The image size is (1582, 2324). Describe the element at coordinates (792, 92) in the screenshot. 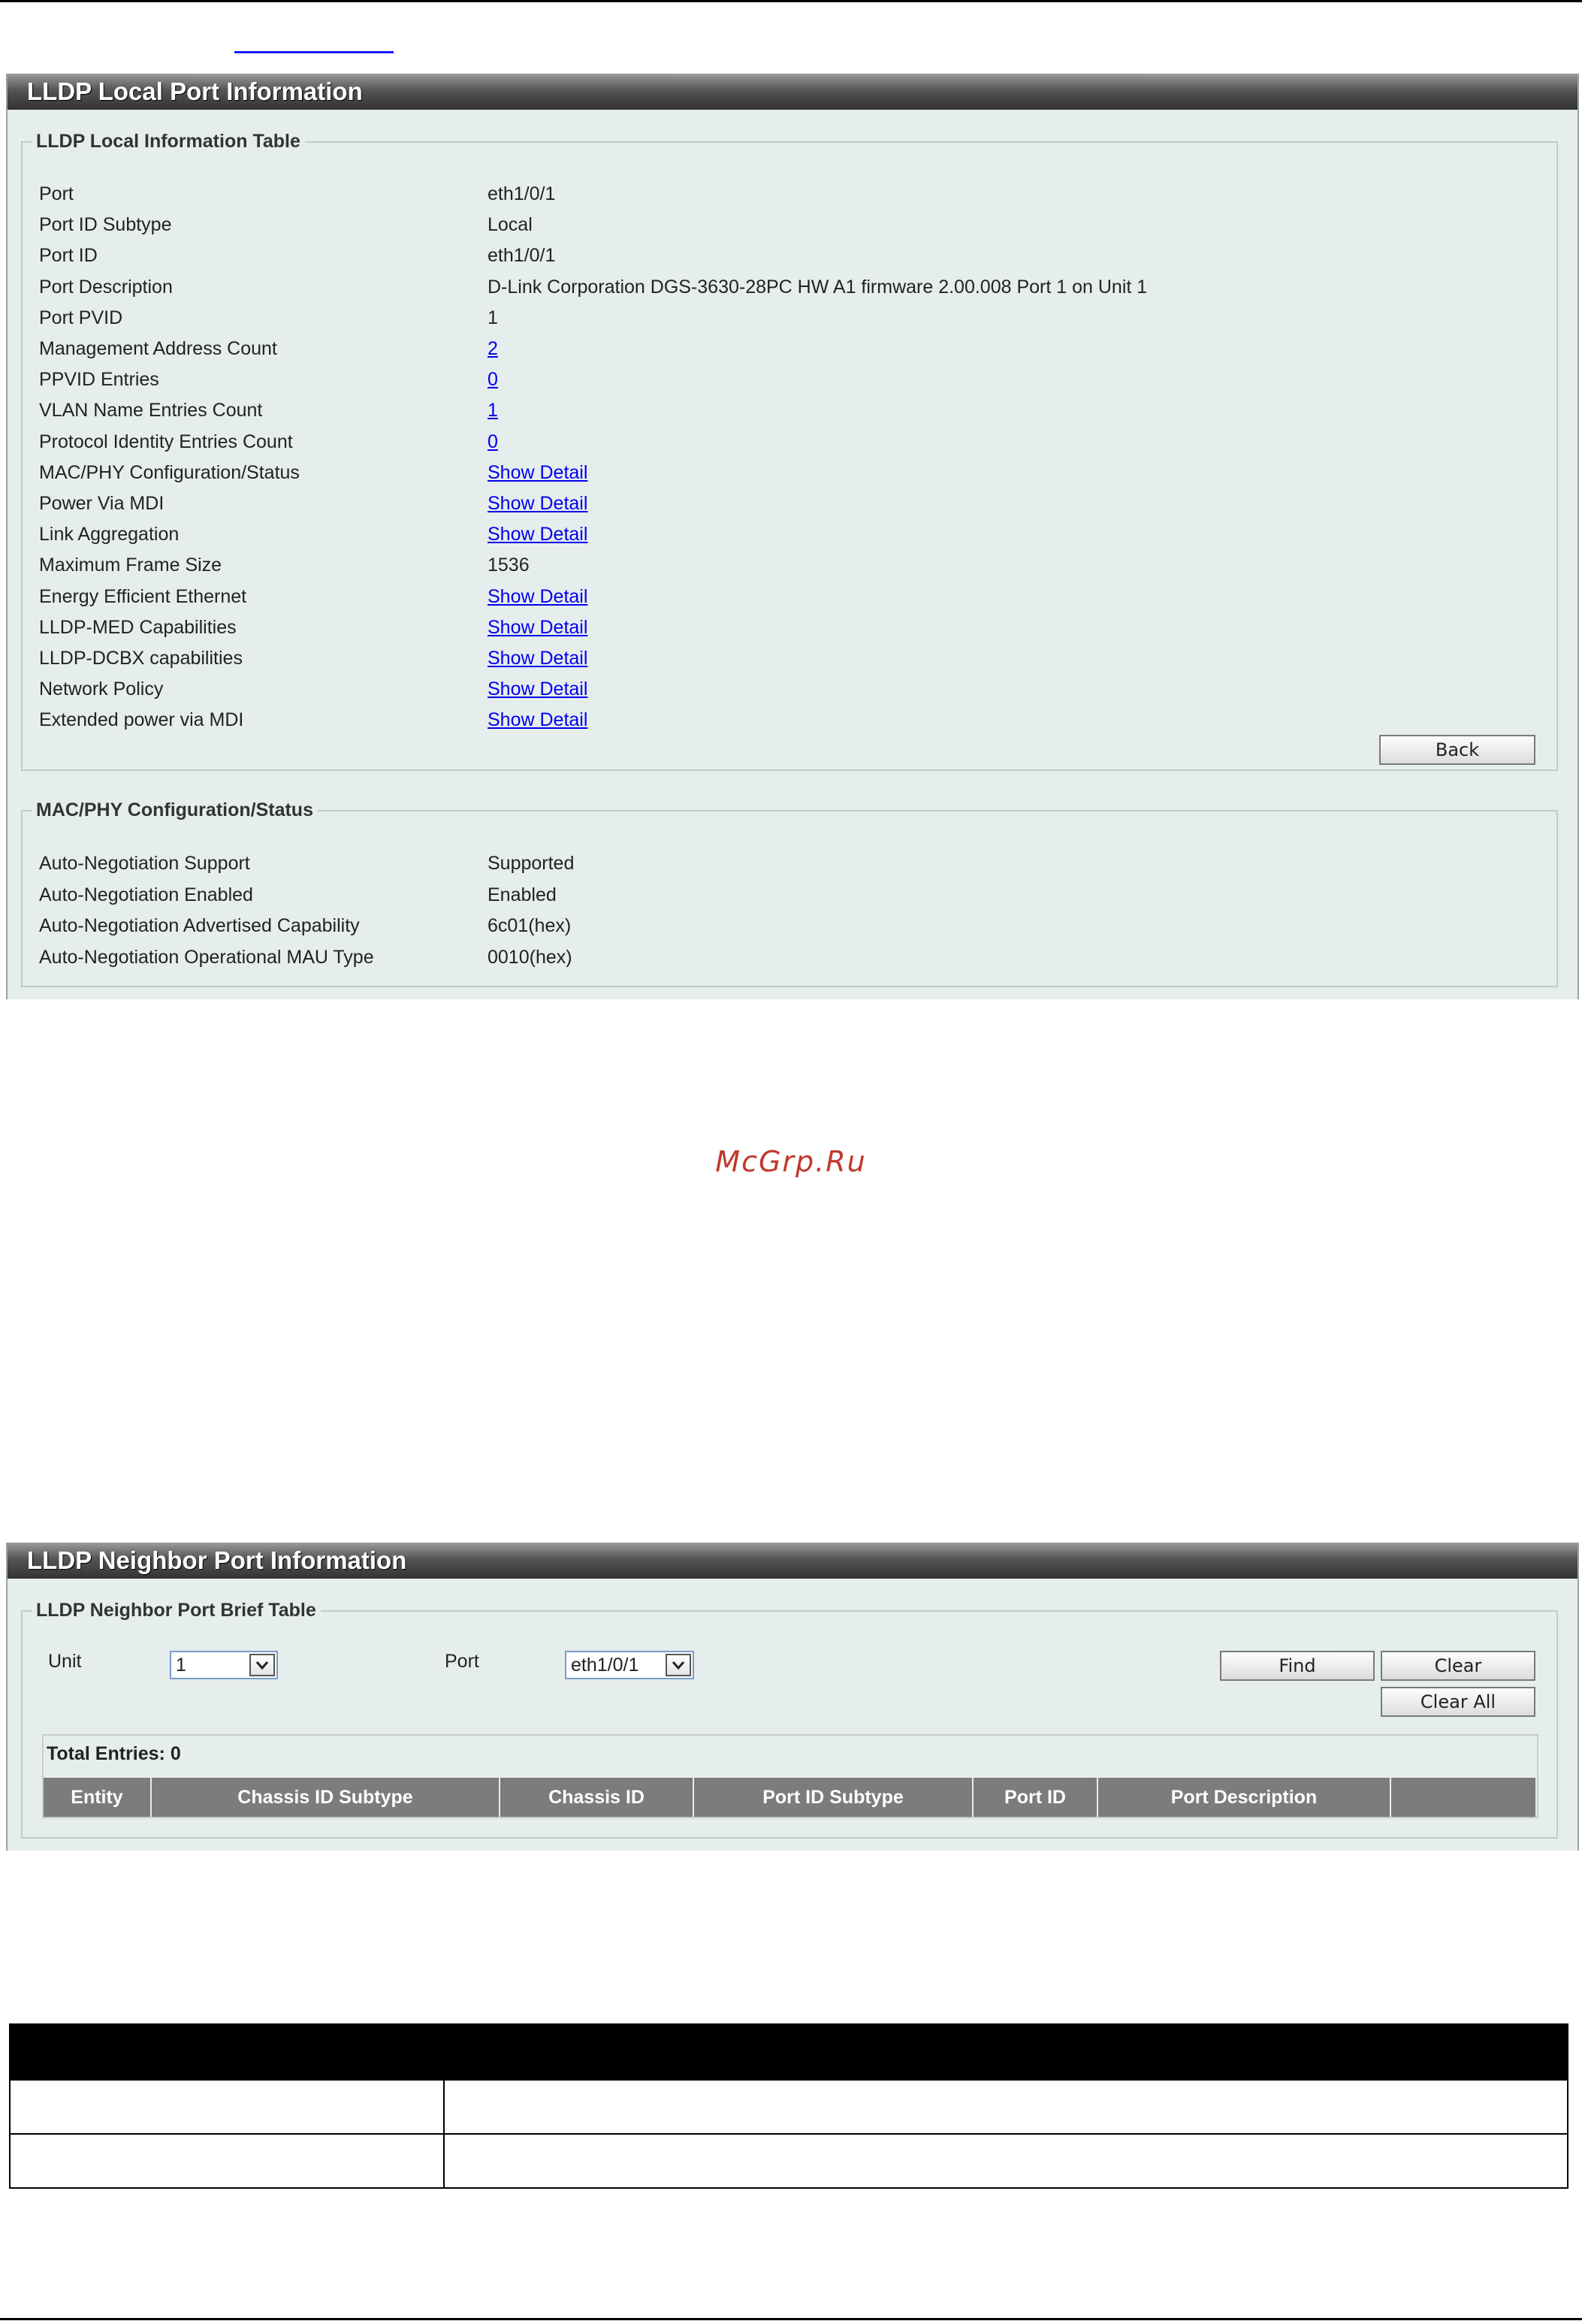

I see `panel-title: LLDP Local Port Information` at that location.